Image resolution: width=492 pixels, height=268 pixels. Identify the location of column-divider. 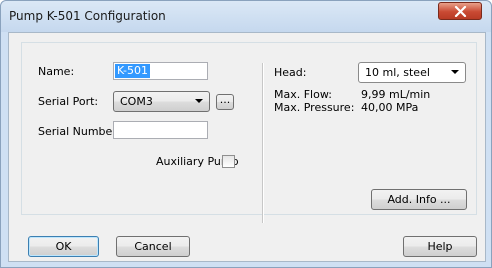
(263, 143).